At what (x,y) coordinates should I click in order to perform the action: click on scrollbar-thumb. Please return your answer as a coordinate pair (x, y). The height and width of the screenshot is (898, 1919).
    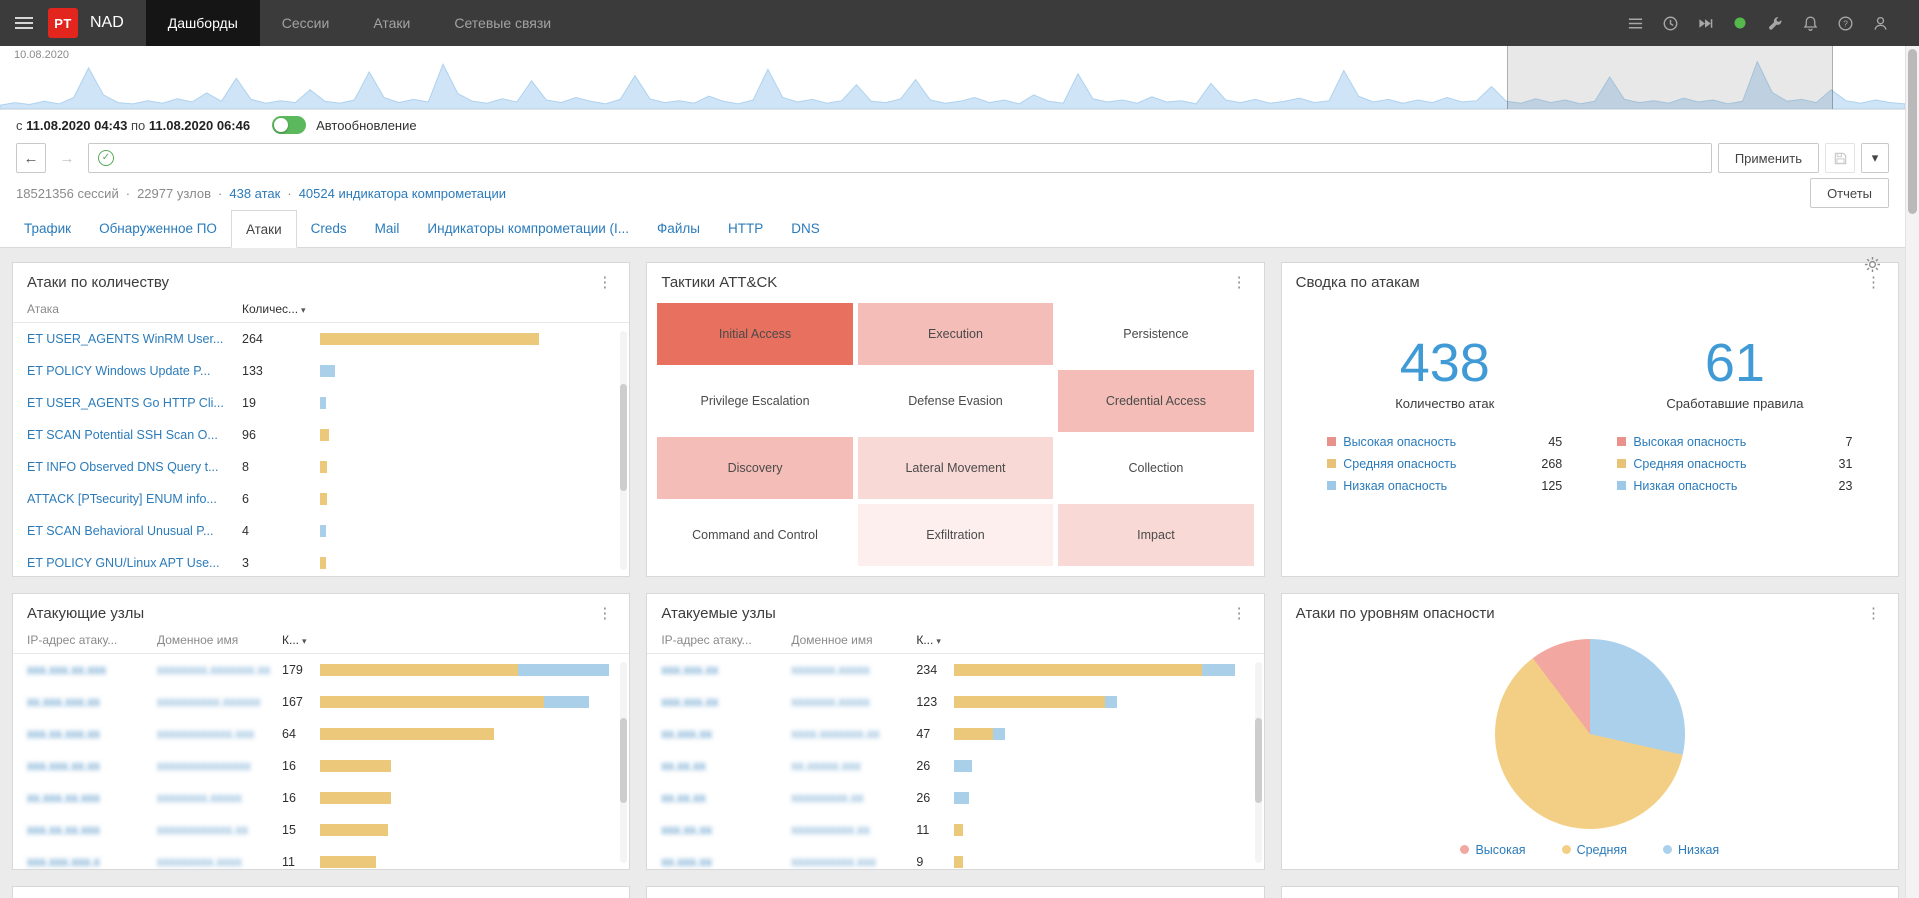
    Looking at the image, I should click on (1912, 131).